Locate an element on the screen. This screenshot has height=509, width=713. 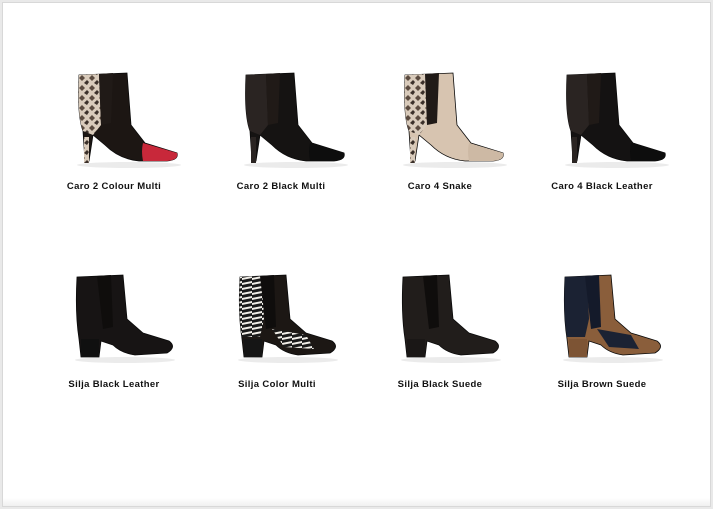
product-name: Caro 2 Black Multi is located at coordinates (281, 186).